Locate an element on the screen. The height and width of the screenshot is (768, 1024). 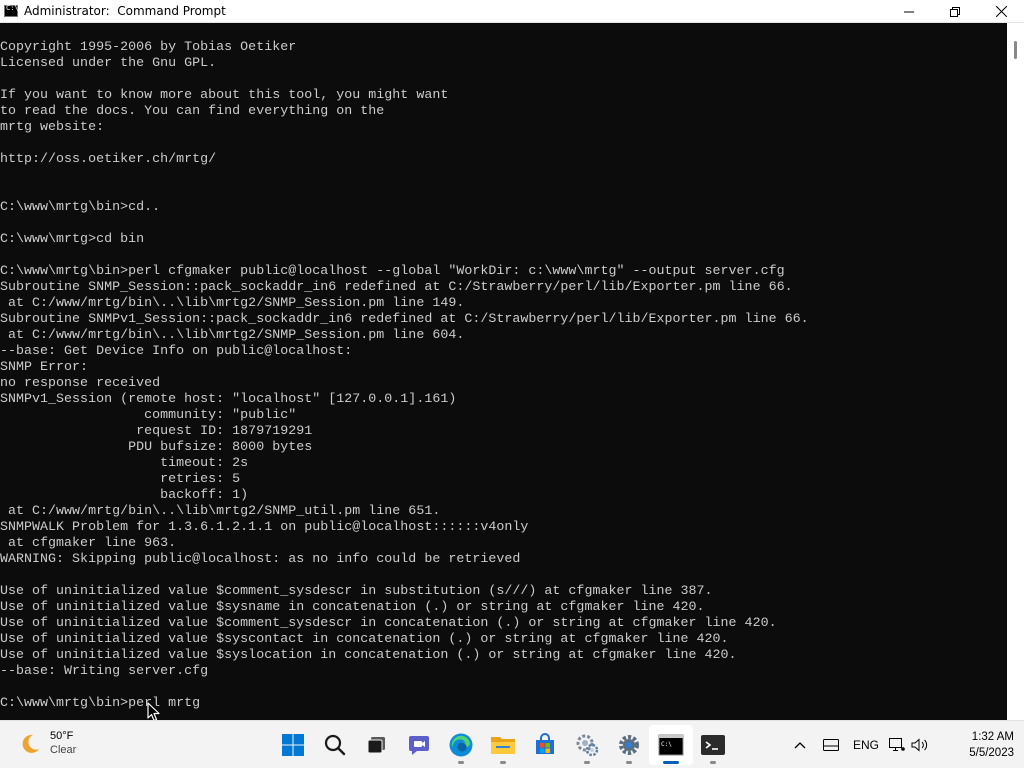
search-button is located at coordinates (335, 745).